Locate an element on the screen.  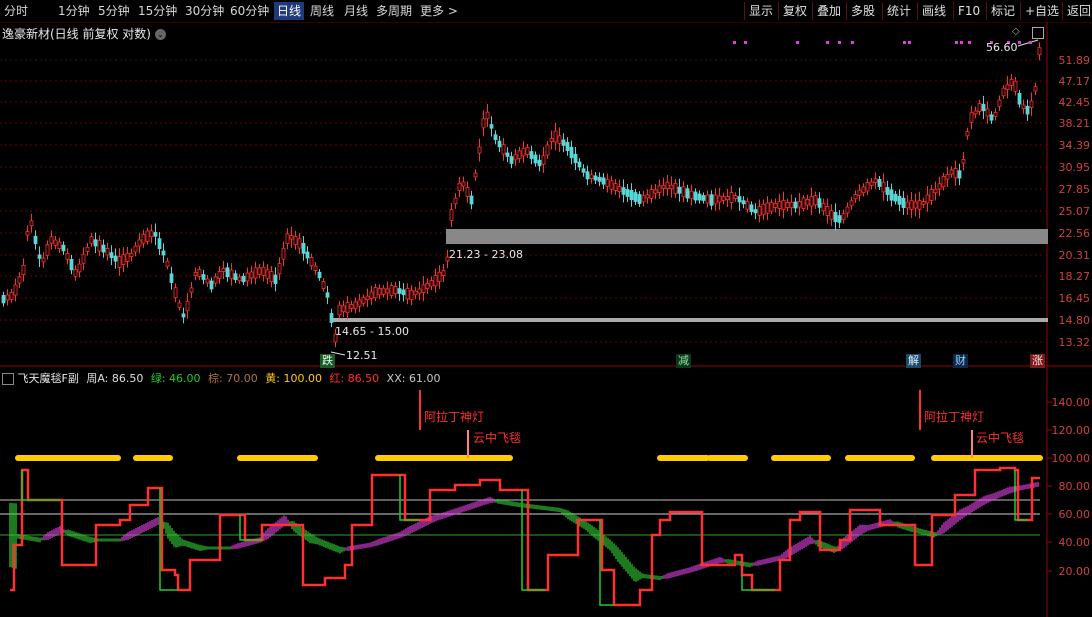
signal-label-aladdin: 阿拉丁神灯 is located at coordinates (454, 417).